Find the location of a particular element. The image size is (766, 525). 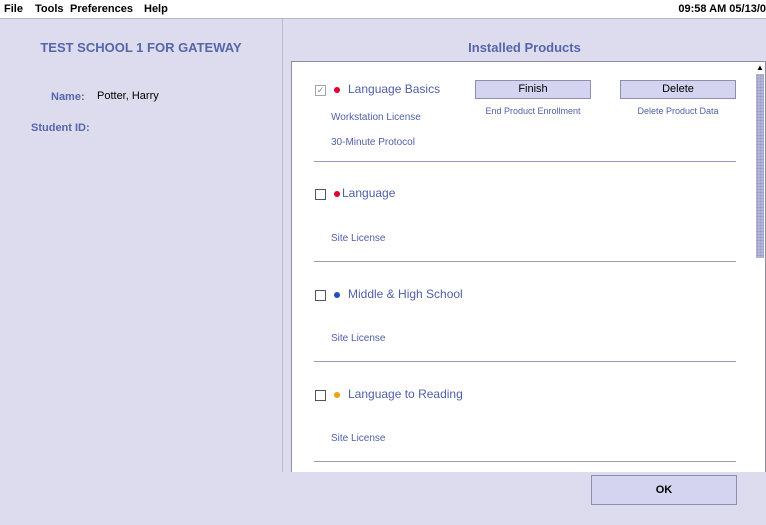

menu-preferences: Preferences is located at coordinates (101, 9).